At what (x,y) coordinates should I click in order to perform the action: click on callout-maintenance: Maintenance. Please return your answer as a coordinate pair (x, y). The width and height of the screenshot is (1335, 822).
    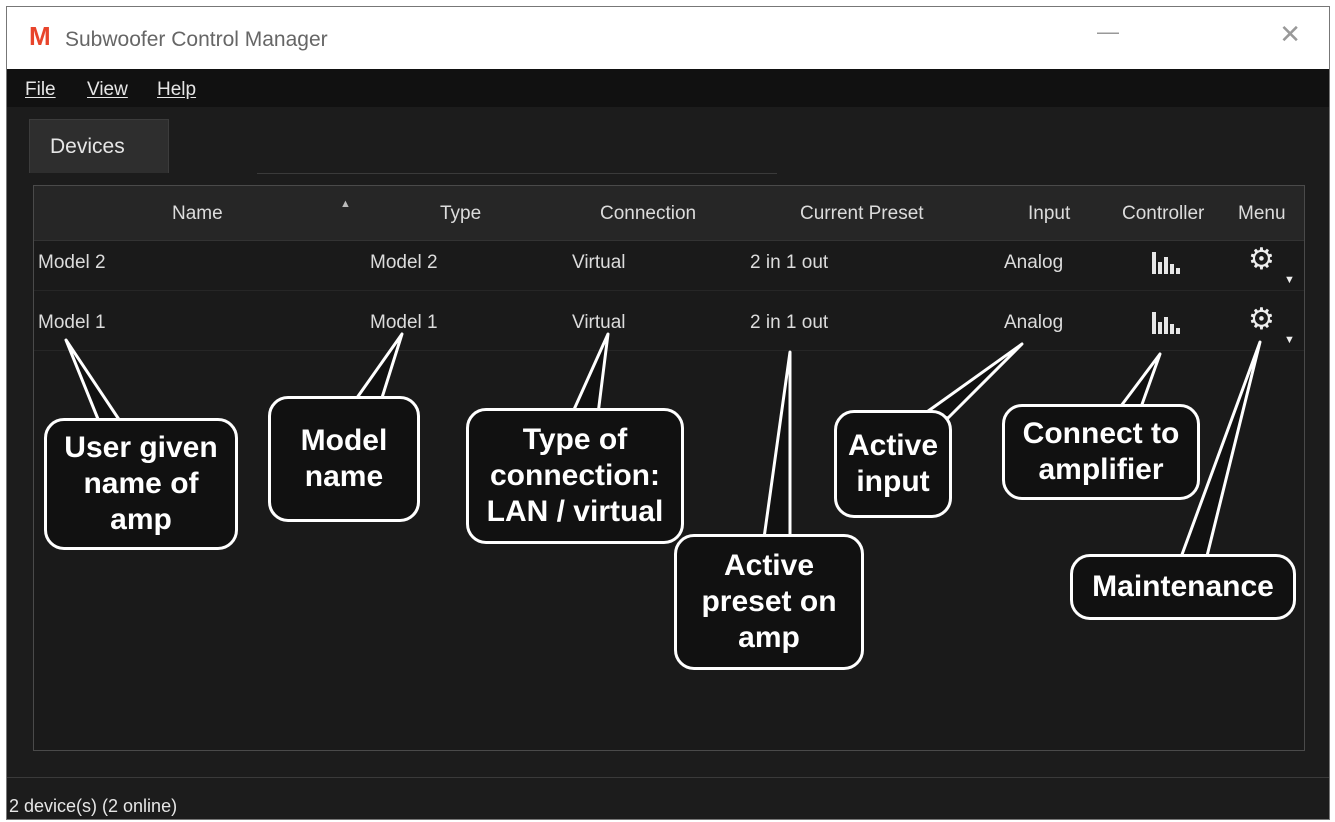
    Looking at the image, I should click on (1183, 587).